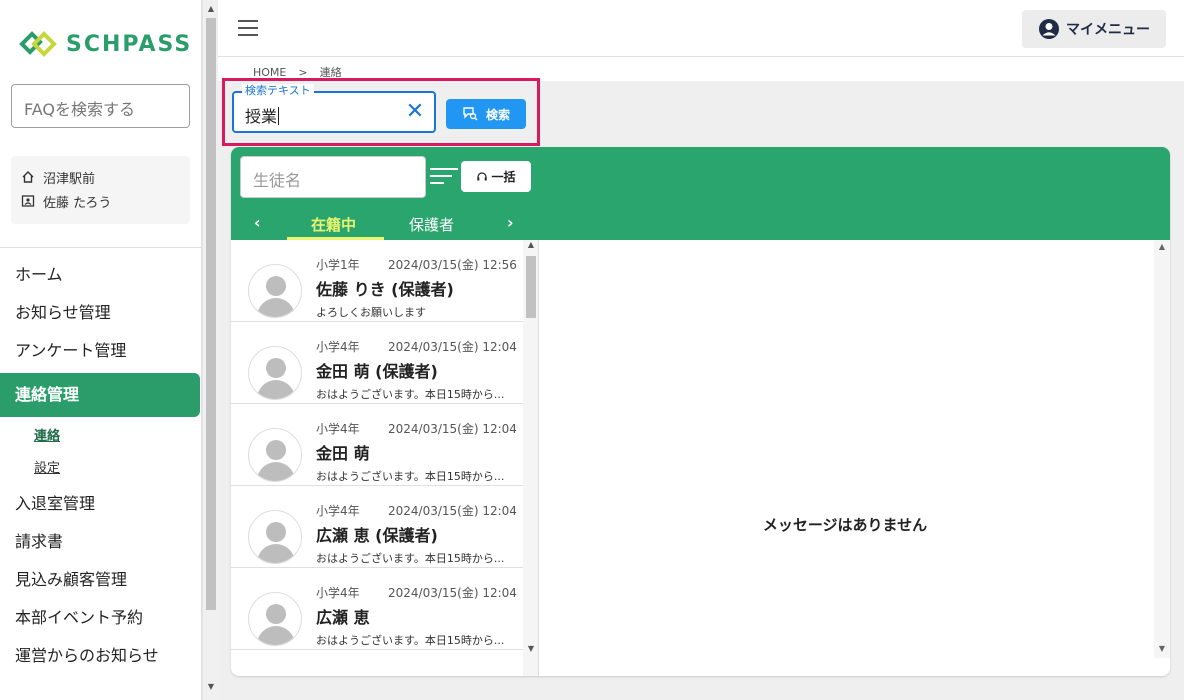  What do you see at coordinates (333, 224) in the screenshot?
I see `tab-enrolled: 在籍中` at bounding box center [333, 224].